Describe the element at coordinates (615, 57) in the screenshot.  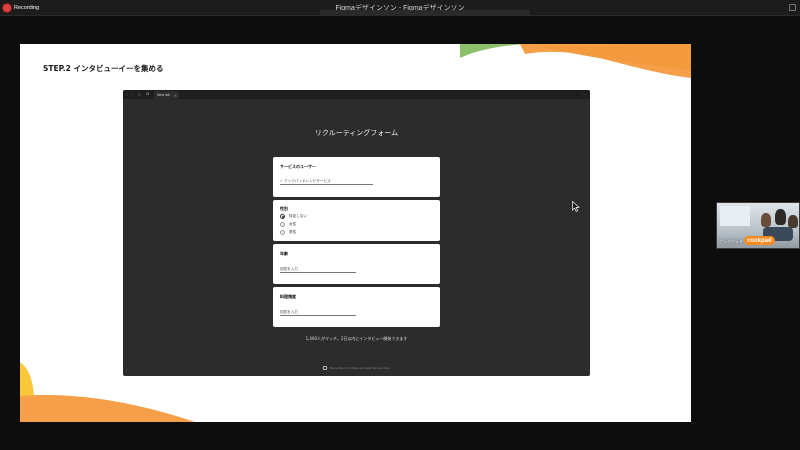
I see `top-right-orange-wave` at that location.